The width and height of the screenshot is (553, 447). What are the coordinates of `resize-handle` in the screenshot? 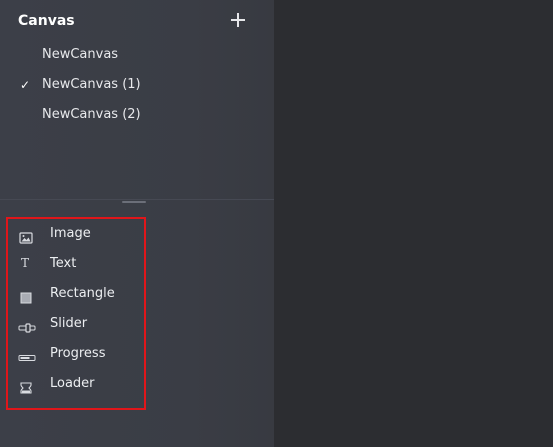 It's located at (134, 202).